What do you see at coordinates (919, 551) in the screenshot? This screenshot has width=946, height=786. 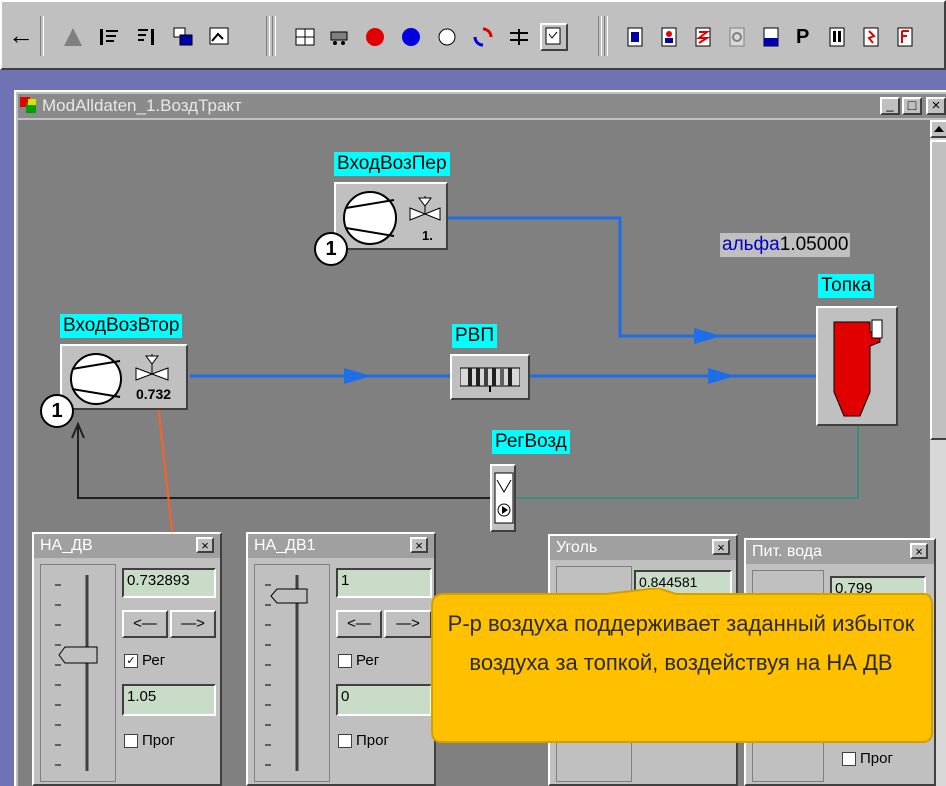 I see `panel-pit-voda-close: ×` at bounding box center [919, 551].